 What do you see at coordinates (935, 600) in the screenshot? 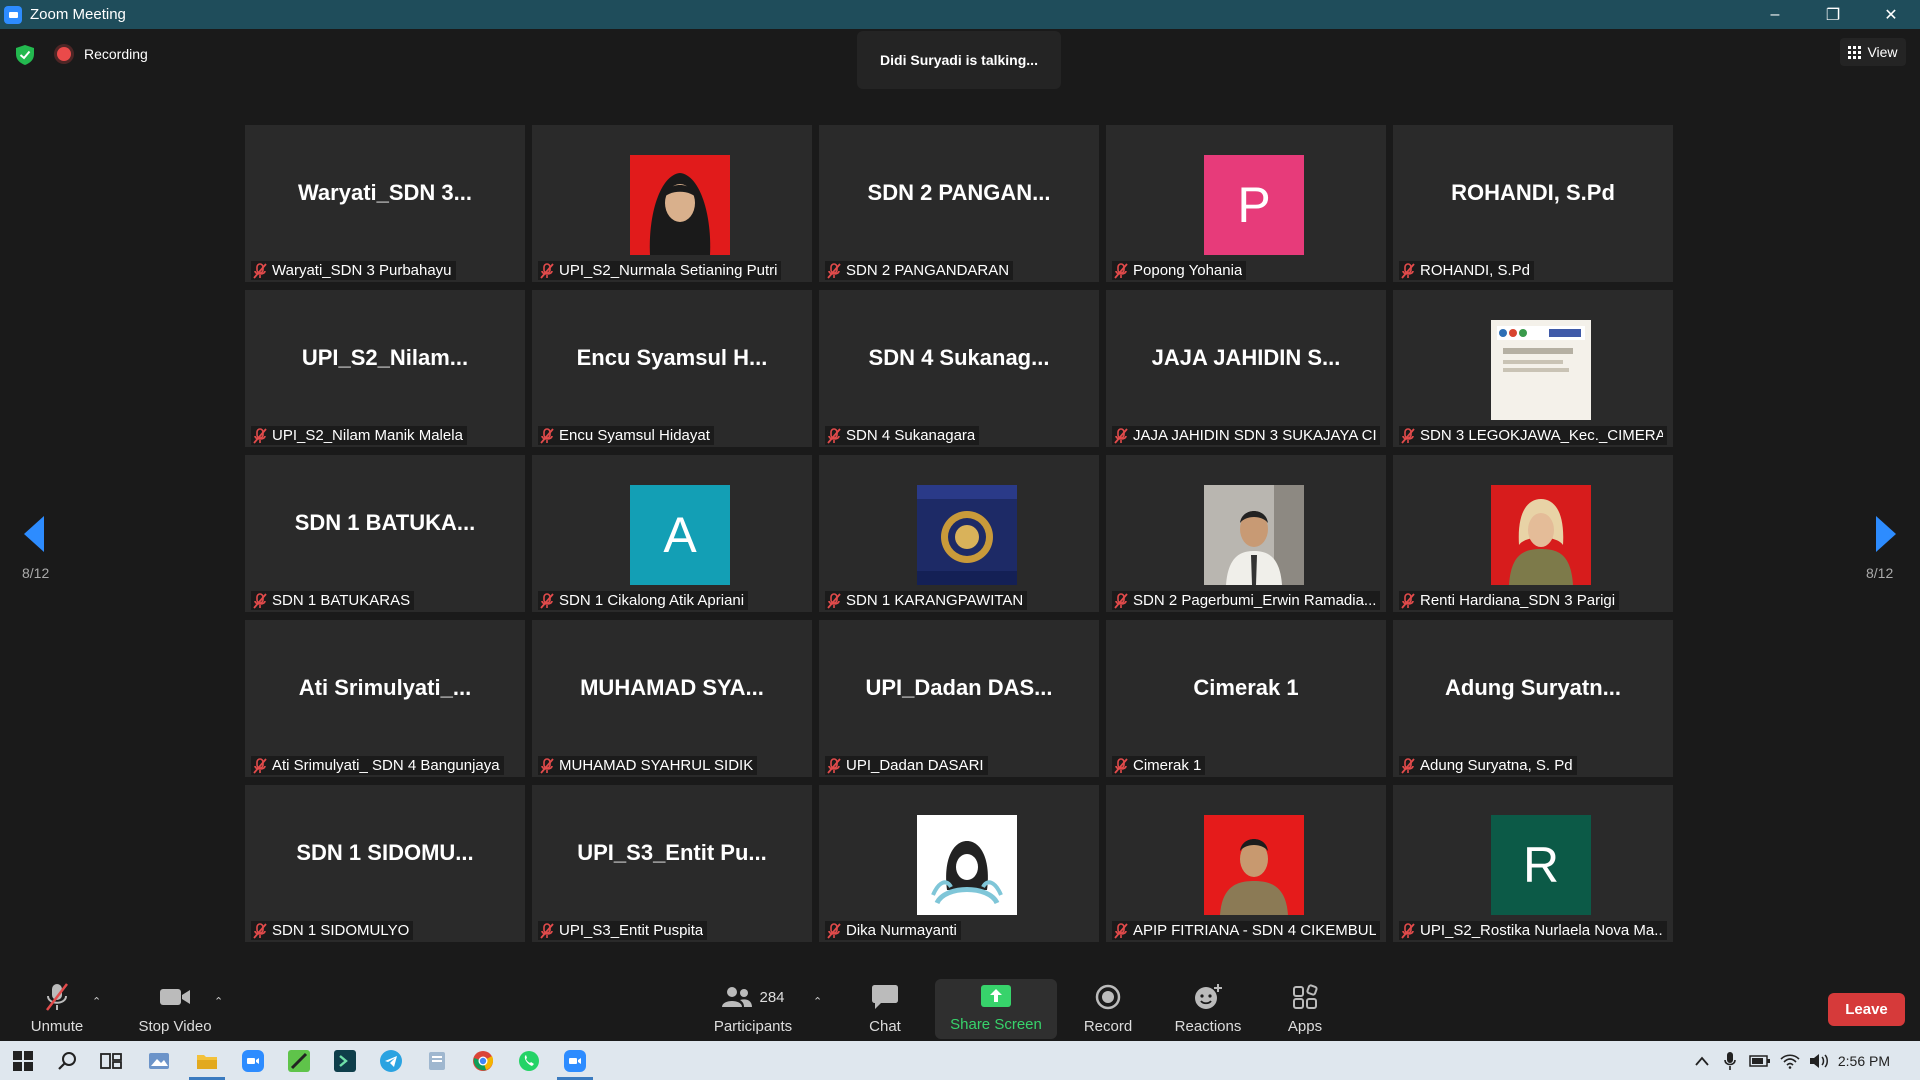
I see `participant-name: SDN 1 KARANGPAWITAN` at bounding box center [935, 600].